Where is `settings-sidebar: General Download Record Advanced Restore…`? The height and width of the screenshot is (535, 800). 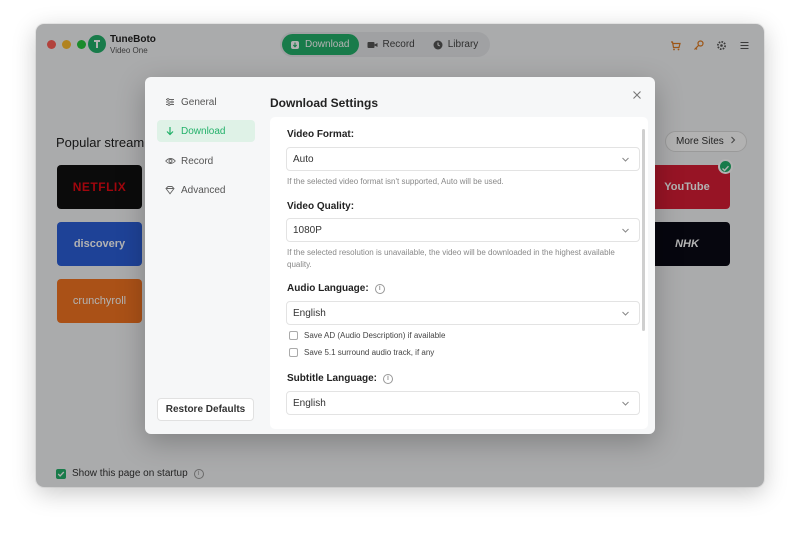
settings-sidebar: General Download Record Advanced Restore… is located at coordinates (204, 255).